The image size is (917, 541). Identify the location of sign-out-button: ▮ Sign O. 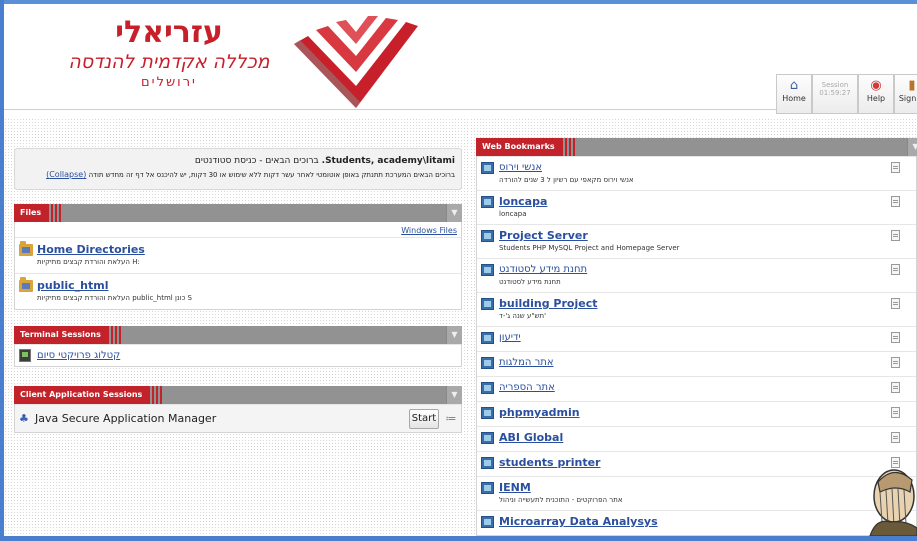
(905, 94).